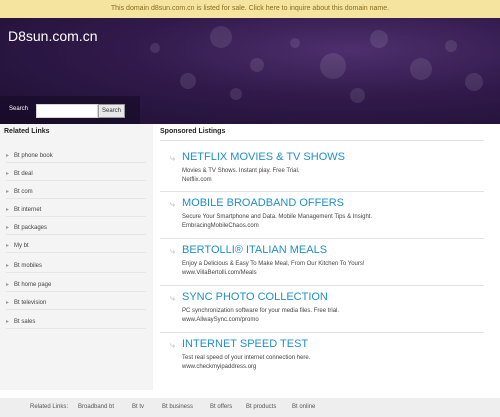 The image size is (500, 417). Describe the element at coordinates (303, 407) in the screenshot. I see `footer-link: Bt online` at that location.